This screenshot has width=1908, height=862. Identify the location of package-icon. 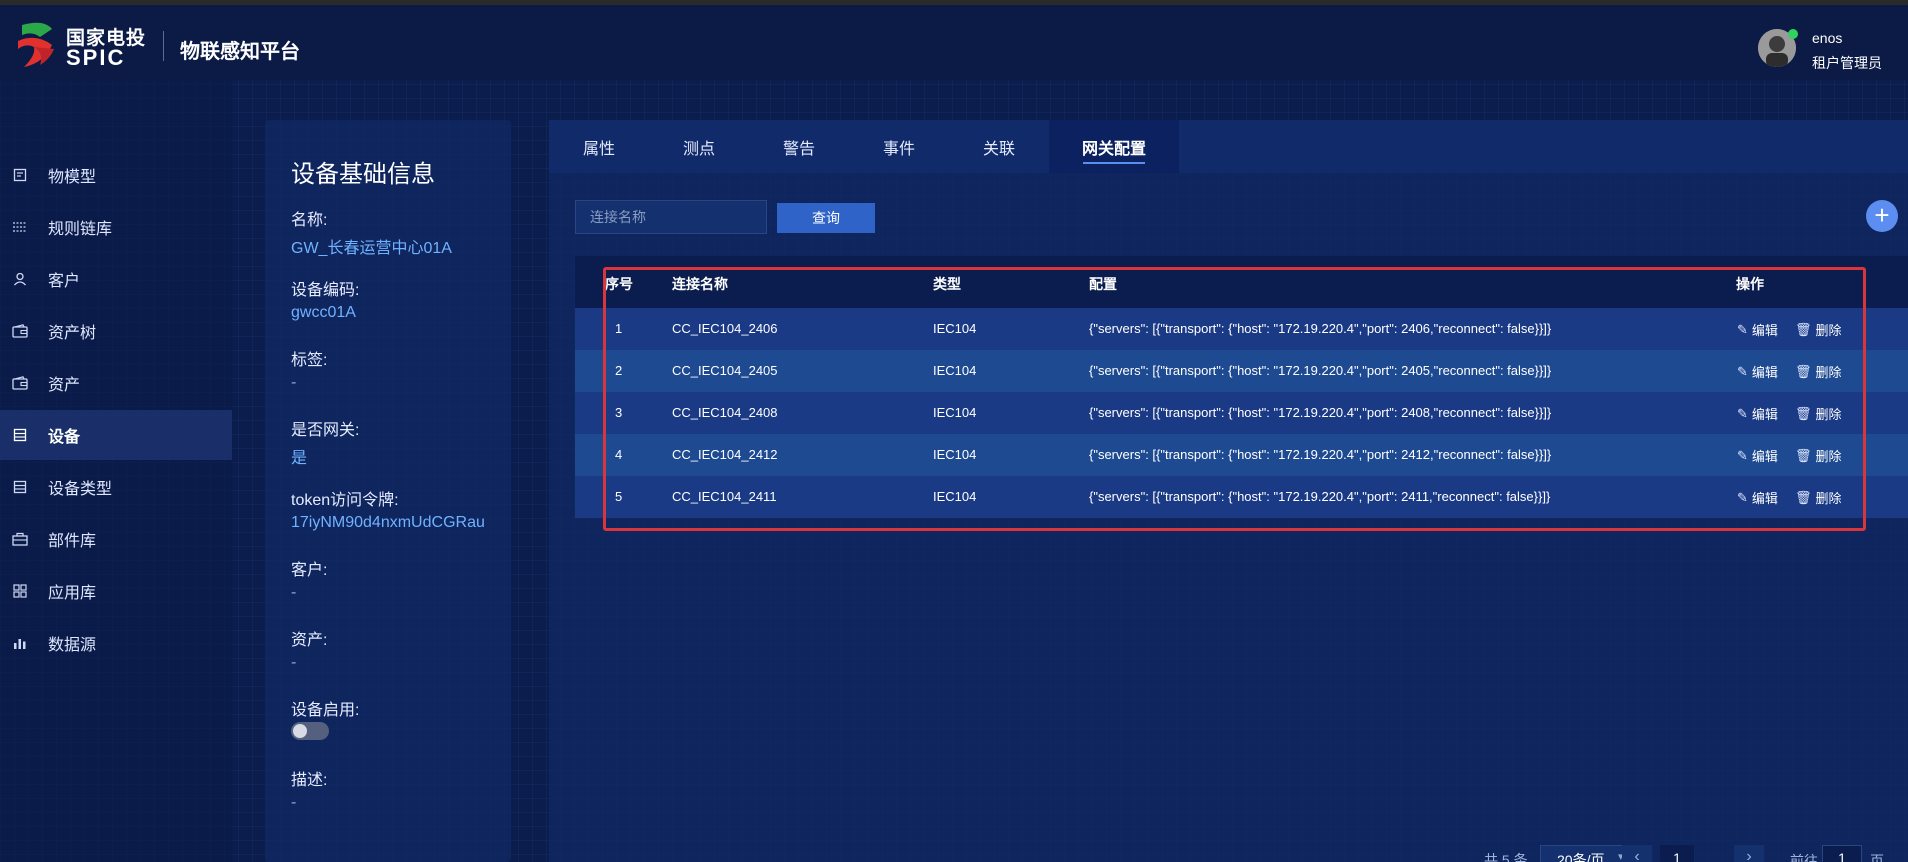
(20, 539).